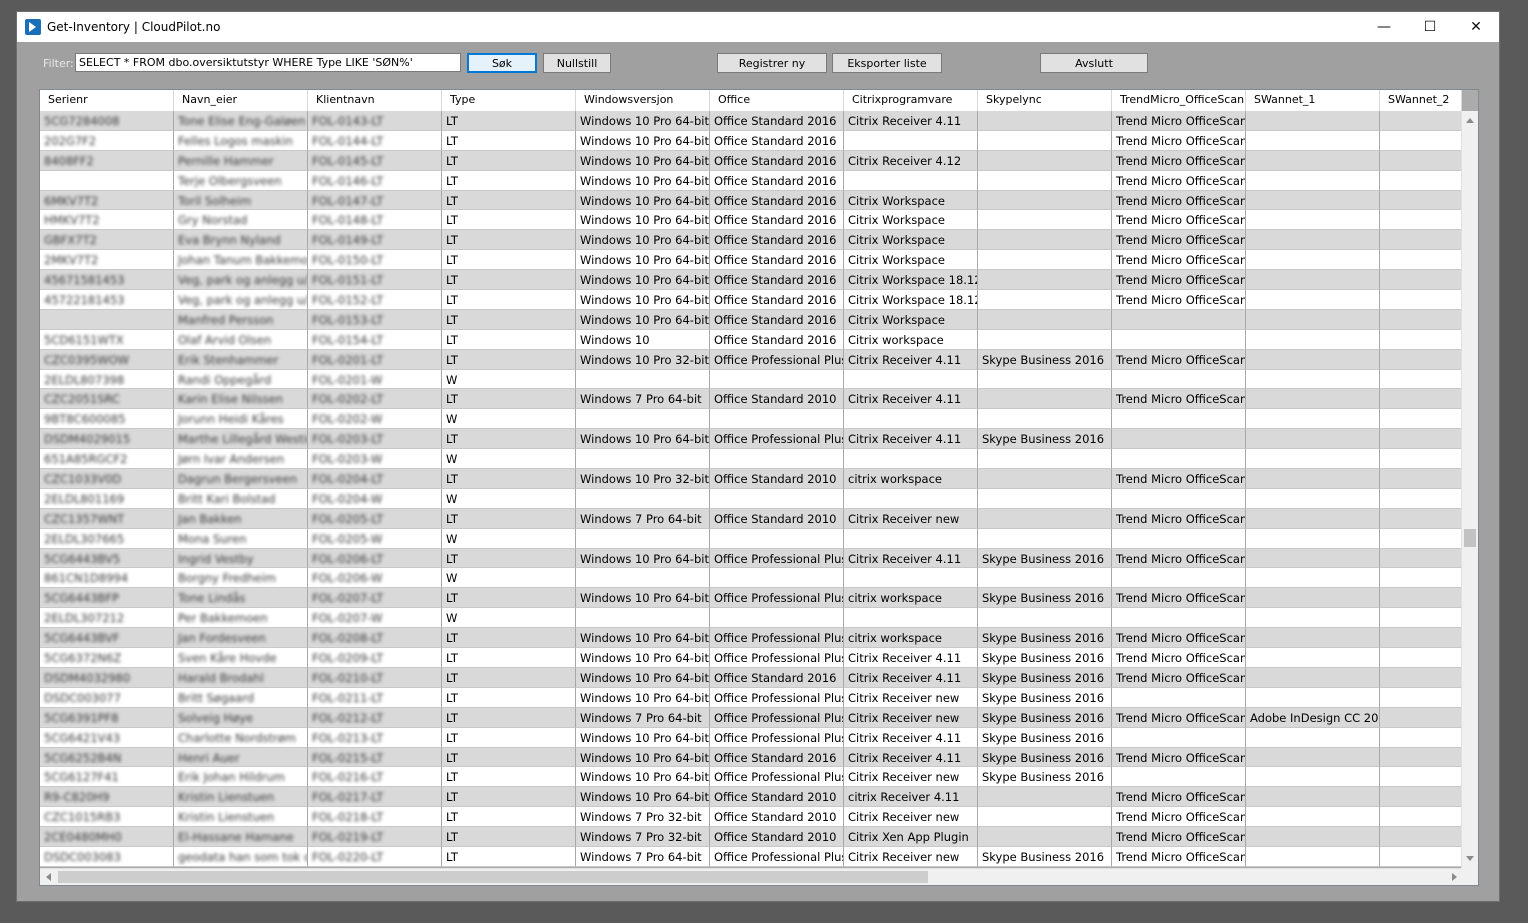 The width and height of the screenshot is (1528, 923). Describe the element at coordinates (241, 558) in the screenshot. I see `table-cell: Ingrid Vestby` at that location.